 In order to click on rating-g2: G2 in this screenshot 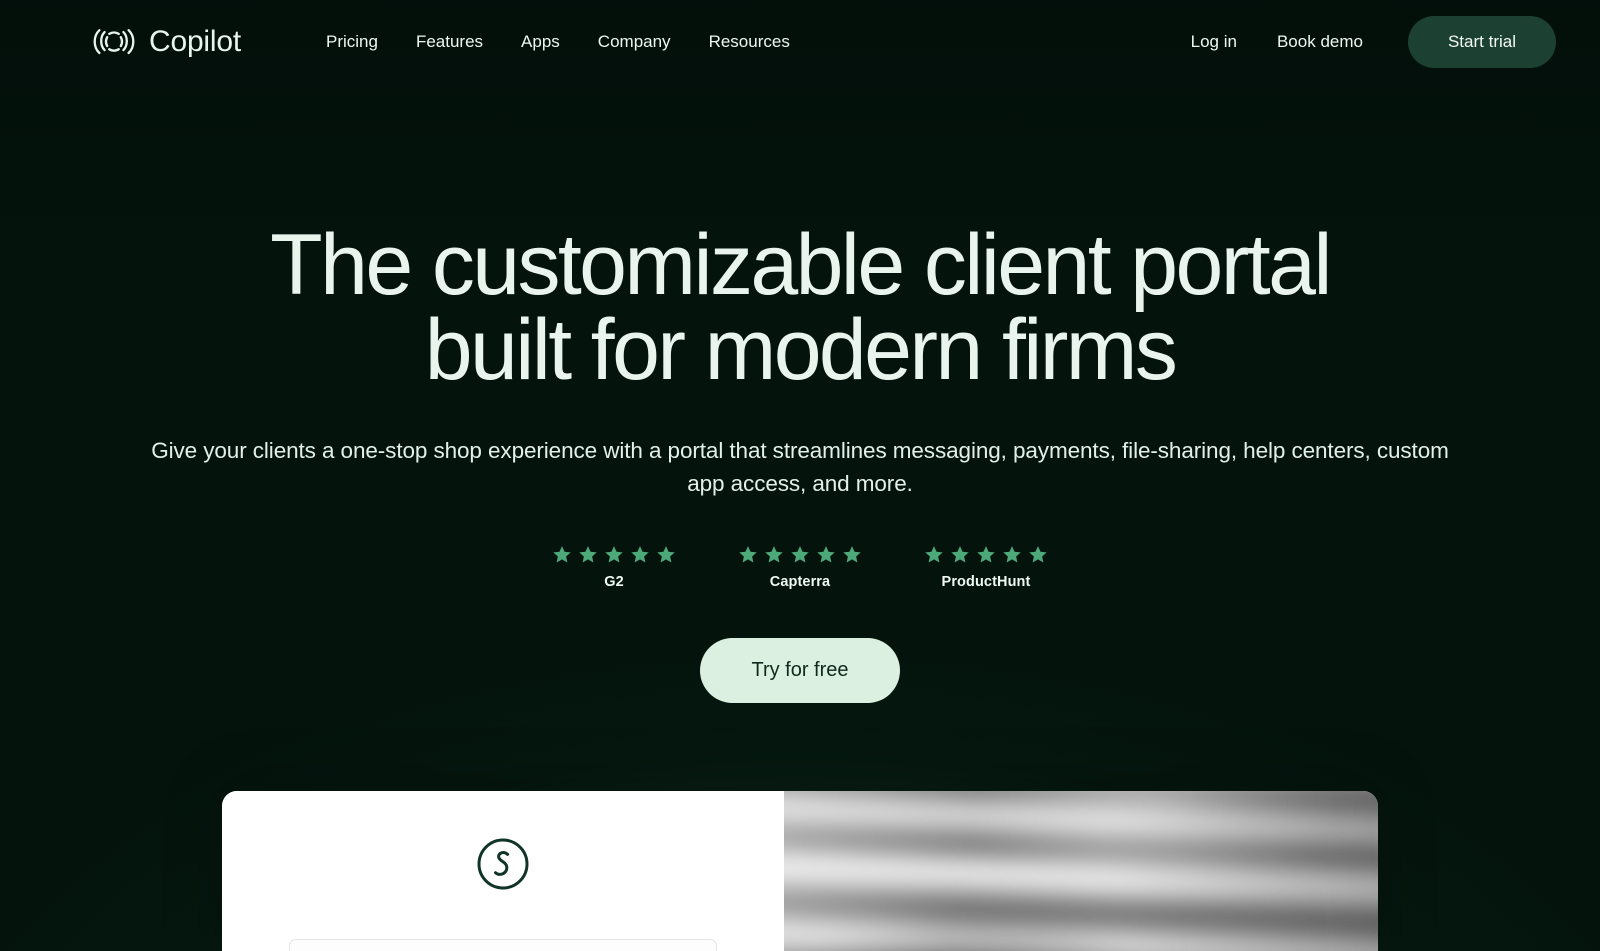, I will do `click(614, 567)`.